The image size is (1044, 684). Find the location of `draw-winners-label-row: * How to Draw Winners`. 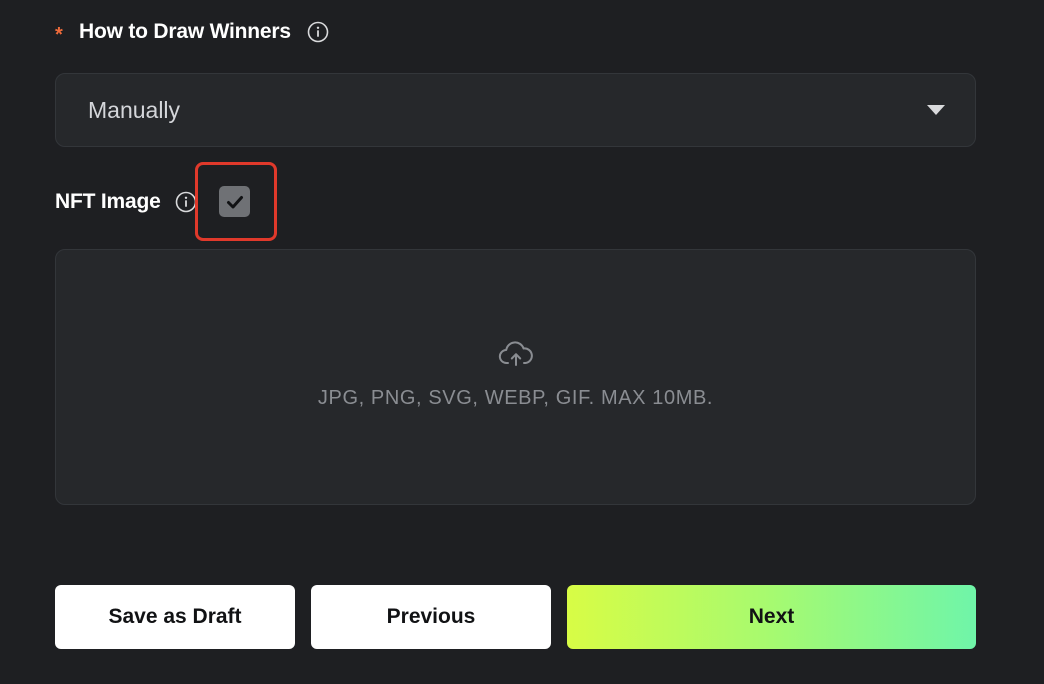

draw-winners-label-row: * How to Draw Winners is located at coordinates (192, 32).